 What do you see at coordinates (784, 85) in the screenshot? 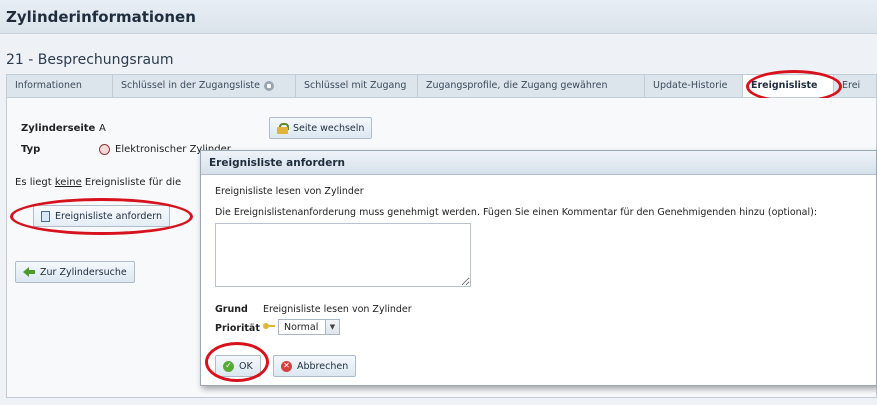
I see `tab-label: Ereignisliste` at bounding box center [784, 85].